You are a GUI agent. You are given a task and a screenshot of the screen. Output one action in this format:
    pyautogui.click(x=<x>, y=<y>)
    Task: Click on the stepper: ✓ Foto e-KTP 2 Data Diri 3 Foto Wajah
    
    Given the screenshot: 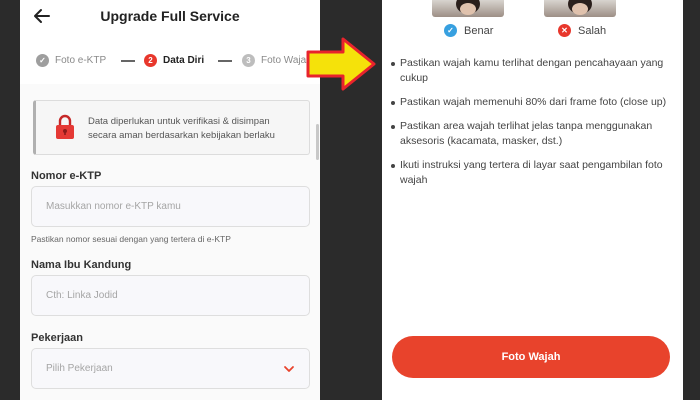 What is the action you would take?
    pyautogui.click(x=170, y=64)
    